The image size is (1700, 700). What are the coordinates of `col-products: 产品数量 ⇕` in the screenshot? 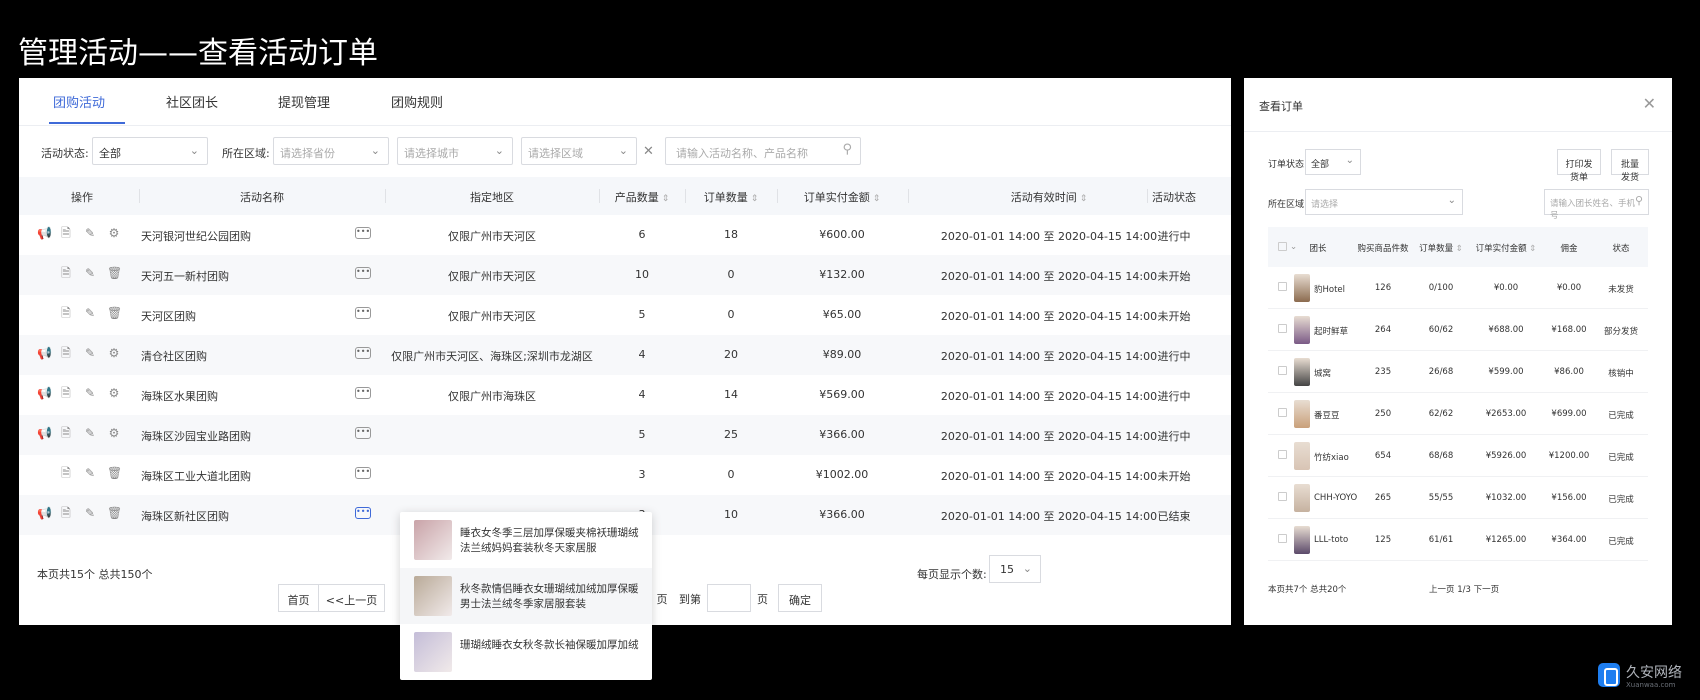 It's located at (642, 197).